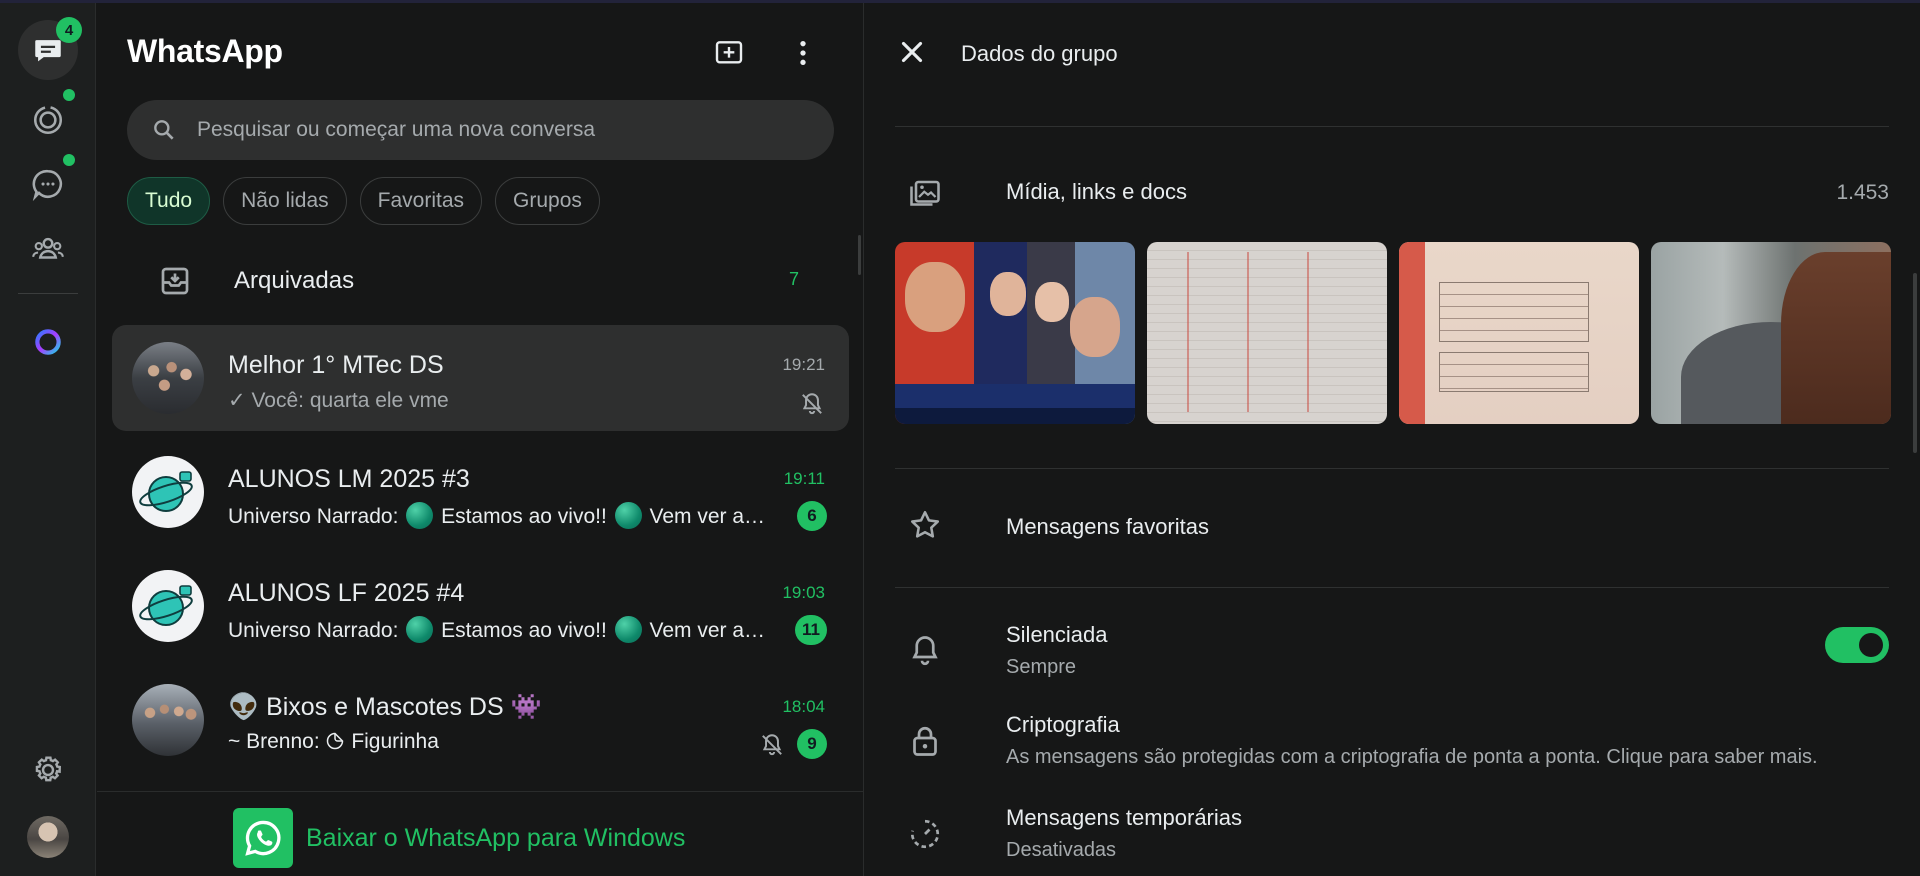 This screenshot has height=876, width=1920. What do you see at coordinates (346, 593) in the screenshot?
I see `chat-name: ALUNOS LF 2025 #4` at bounding box center [346, 593].